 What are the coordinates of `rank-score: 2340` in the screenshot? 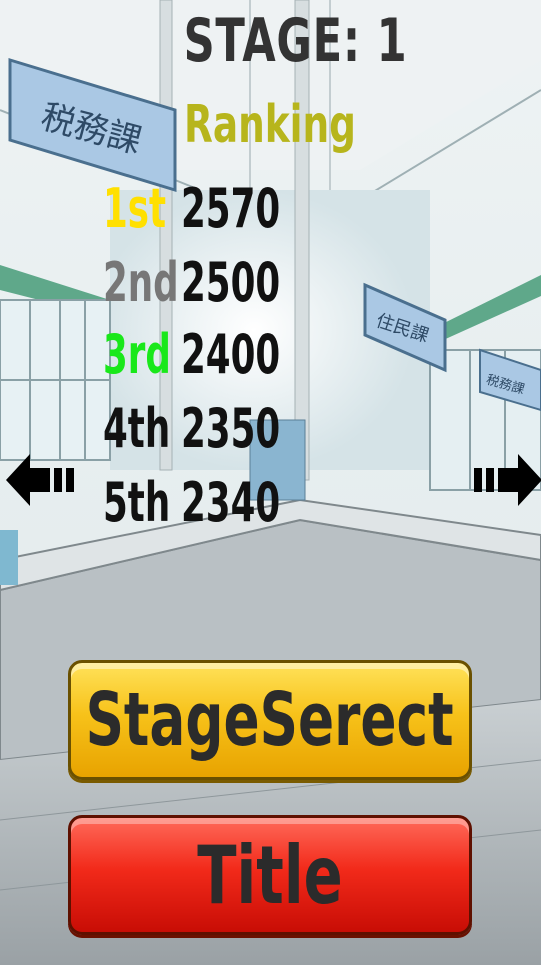 It's located at (231, 502).